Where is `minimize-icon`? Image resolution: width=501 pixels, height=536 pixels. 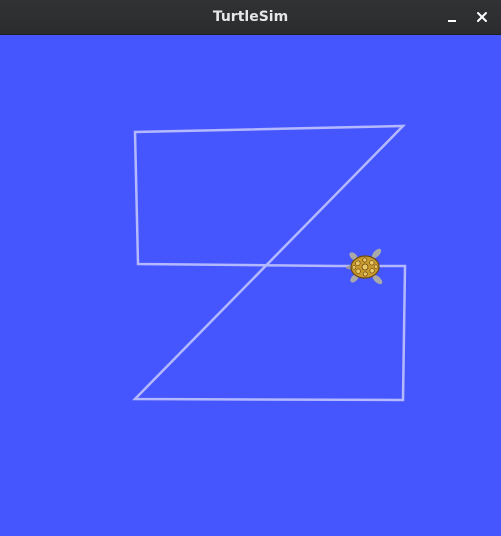
minimize-icon is located at coordinates (452, 21).